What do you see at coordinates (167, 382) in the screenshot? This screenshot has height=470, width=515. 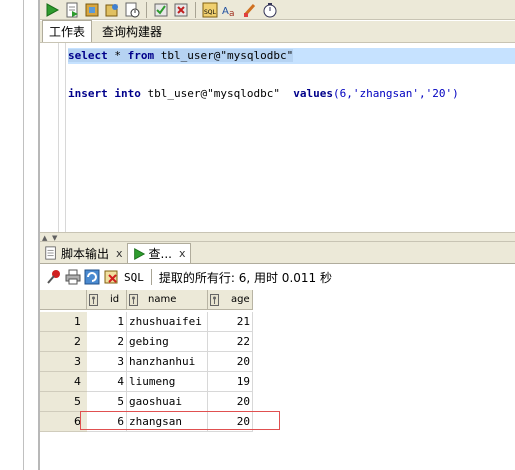 I see `cell-name: liumeng` at bounding box center [167, 382].